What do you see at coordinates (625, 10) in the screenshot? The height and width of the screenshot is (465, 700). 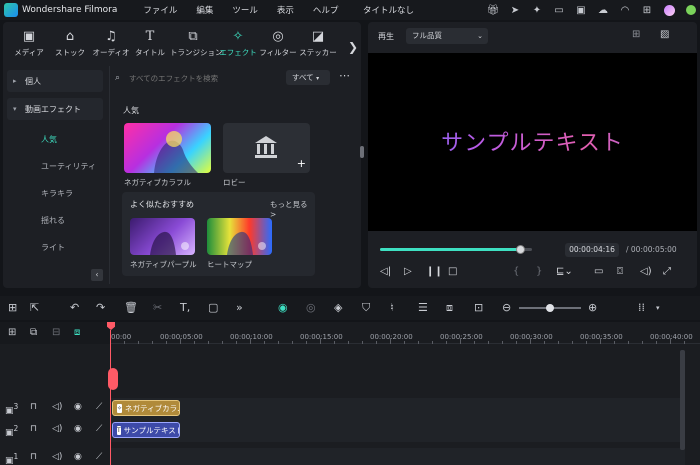 I see `headset-icon: ◠` at bounding box center [625, 10].